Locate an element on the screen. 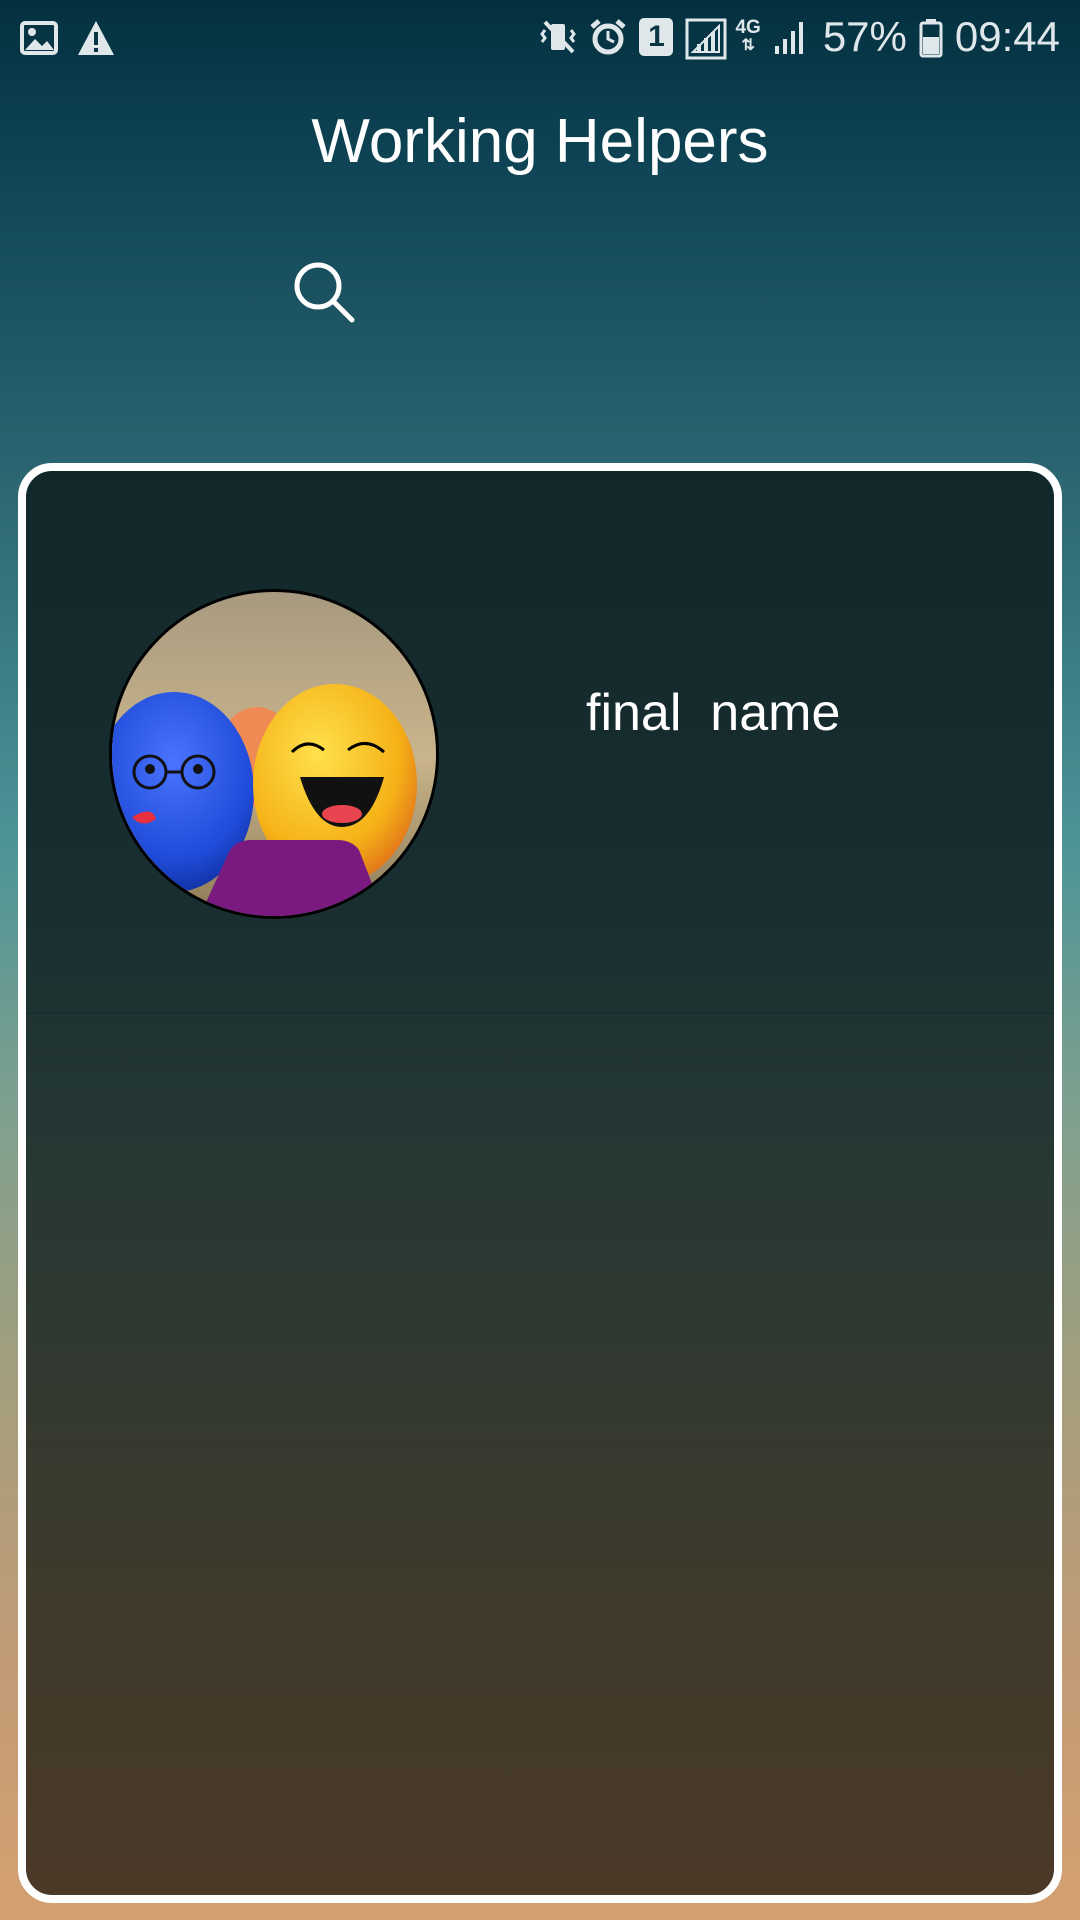 The height and width of the screenshot is (1920, 1080). search-button is located at coordinates (325, 293).